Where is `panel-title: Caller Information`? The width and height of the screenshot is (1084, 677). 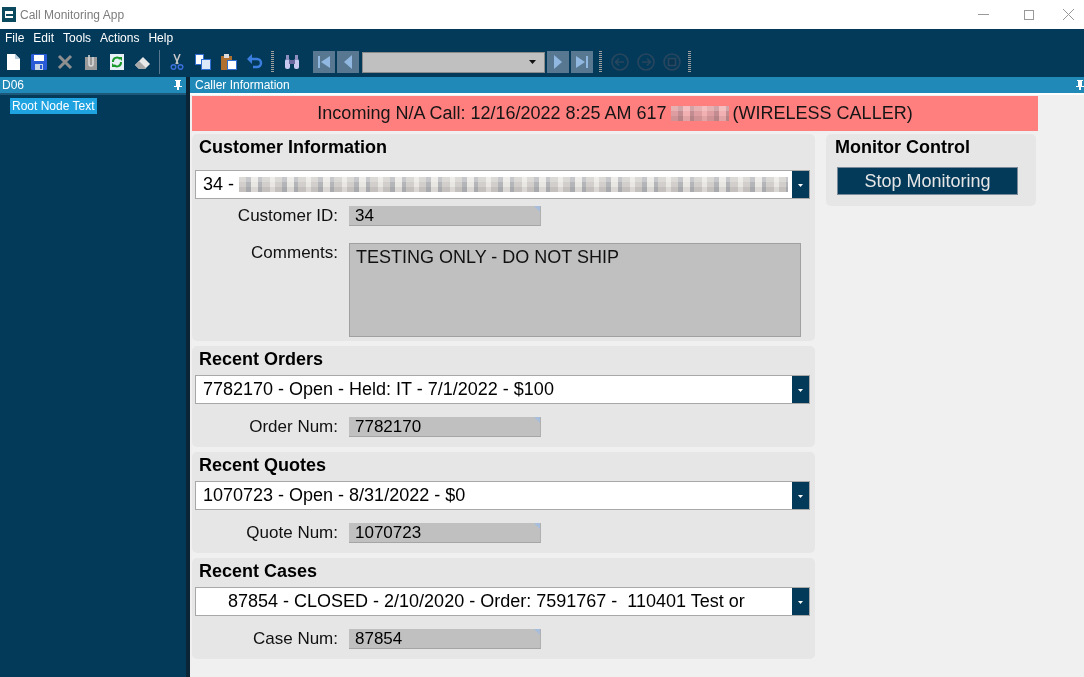
panel-title: Caller Information is located at coordinates (242, 85).